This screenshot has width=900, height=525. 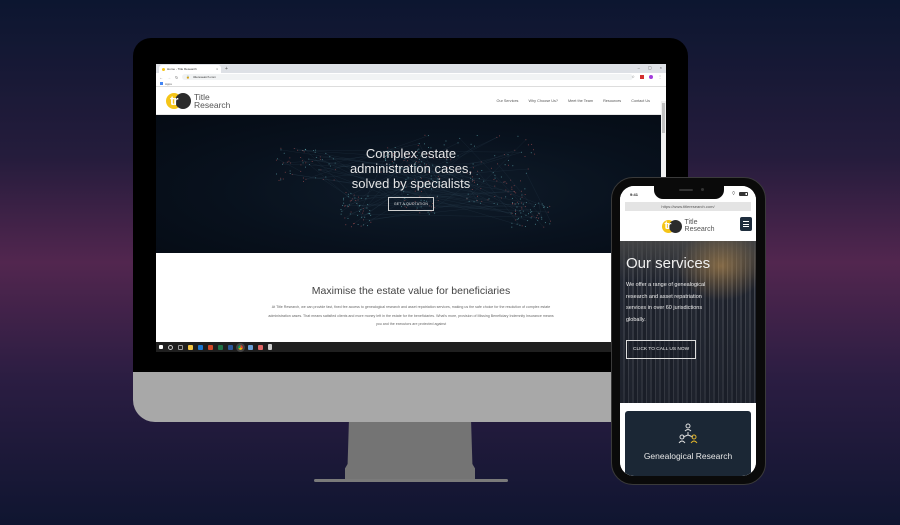 I want to click on nav-resources: Resources, so click(x=612, y=101).